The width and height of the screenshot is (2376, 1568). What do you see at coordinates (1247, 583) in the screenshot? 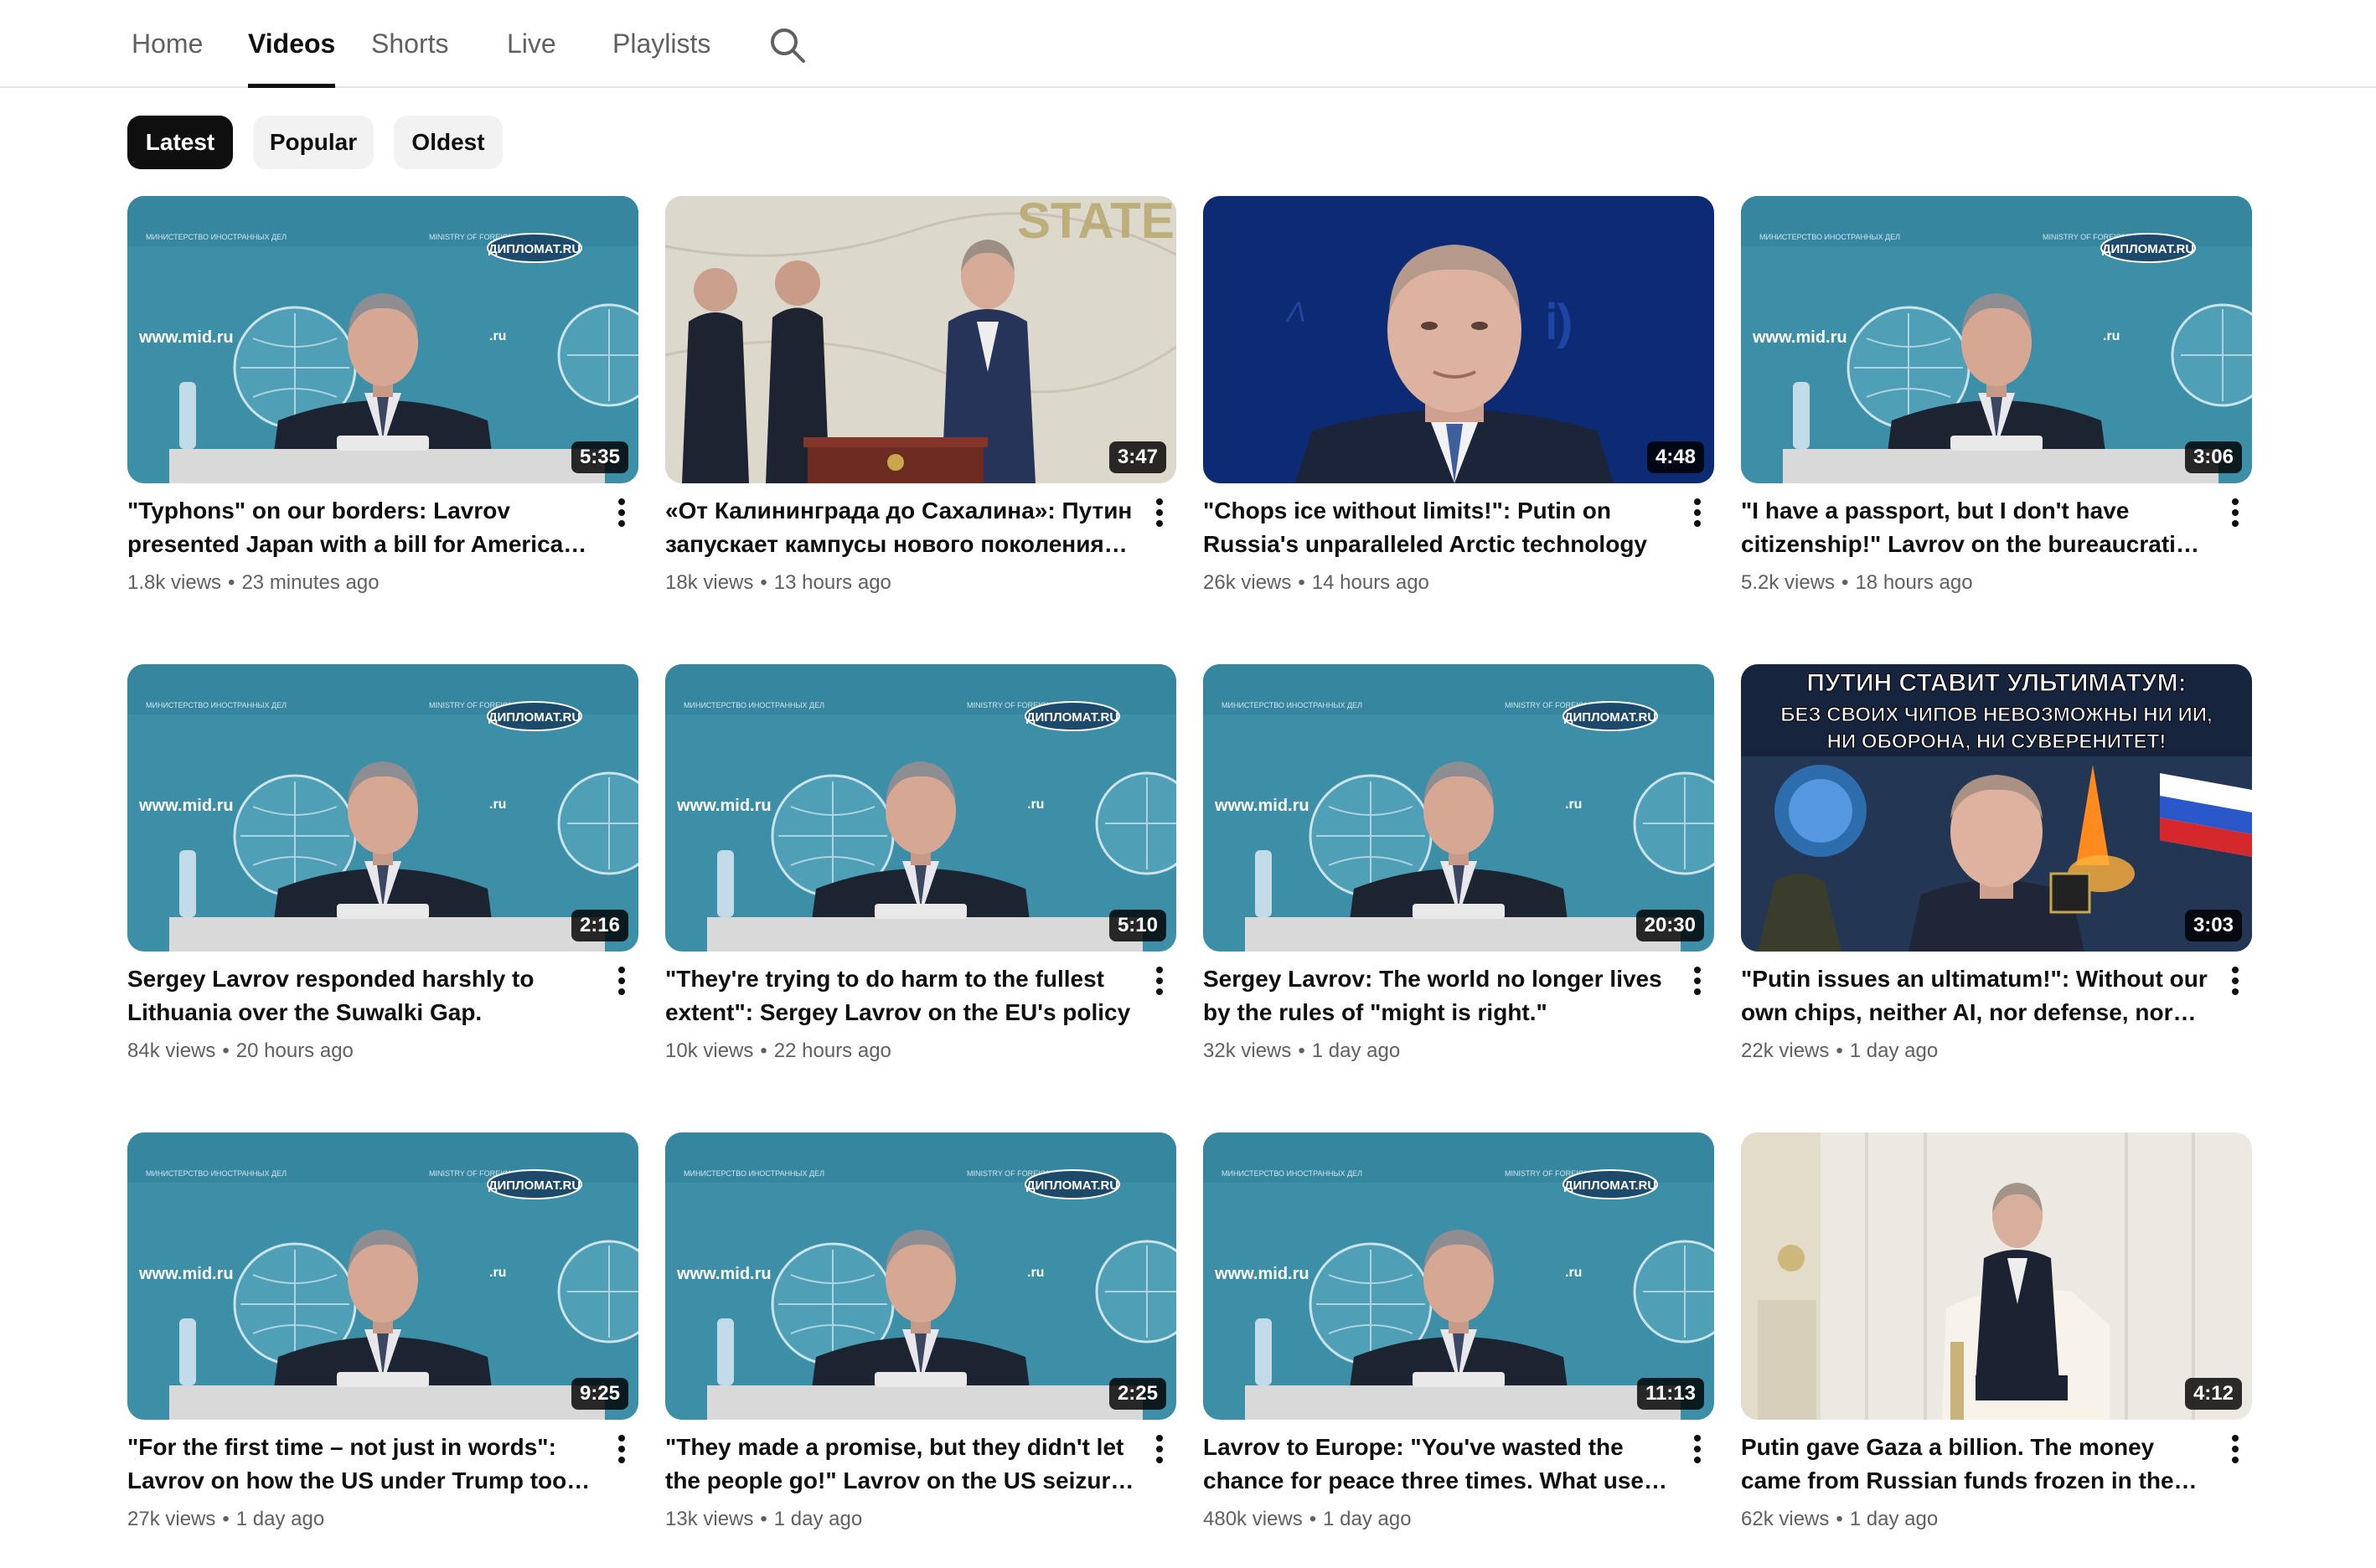
I see `view-count: 26k views` at bounding box center [1247, 583].